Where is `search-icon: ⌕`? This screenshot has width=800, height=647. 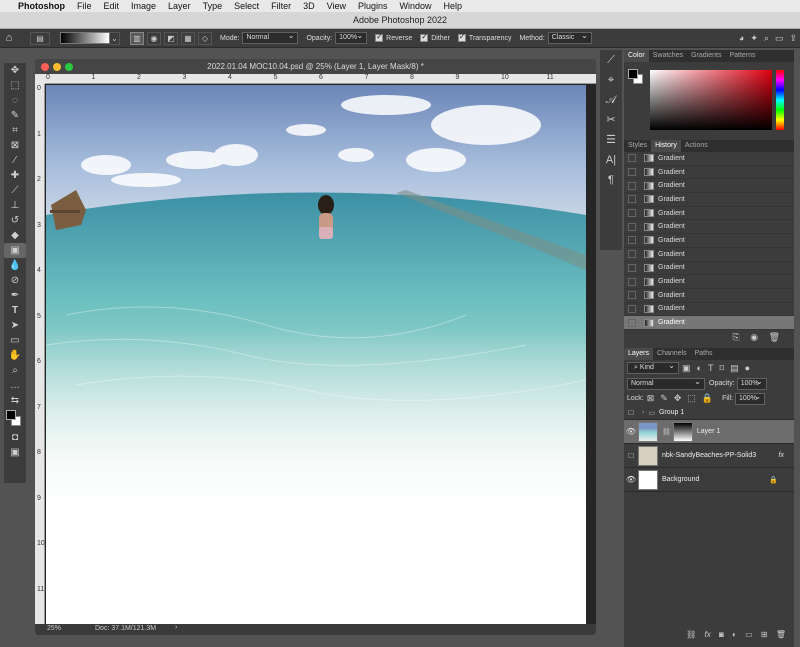
search-icon: ⌕ is located at coordinates (766, 38).